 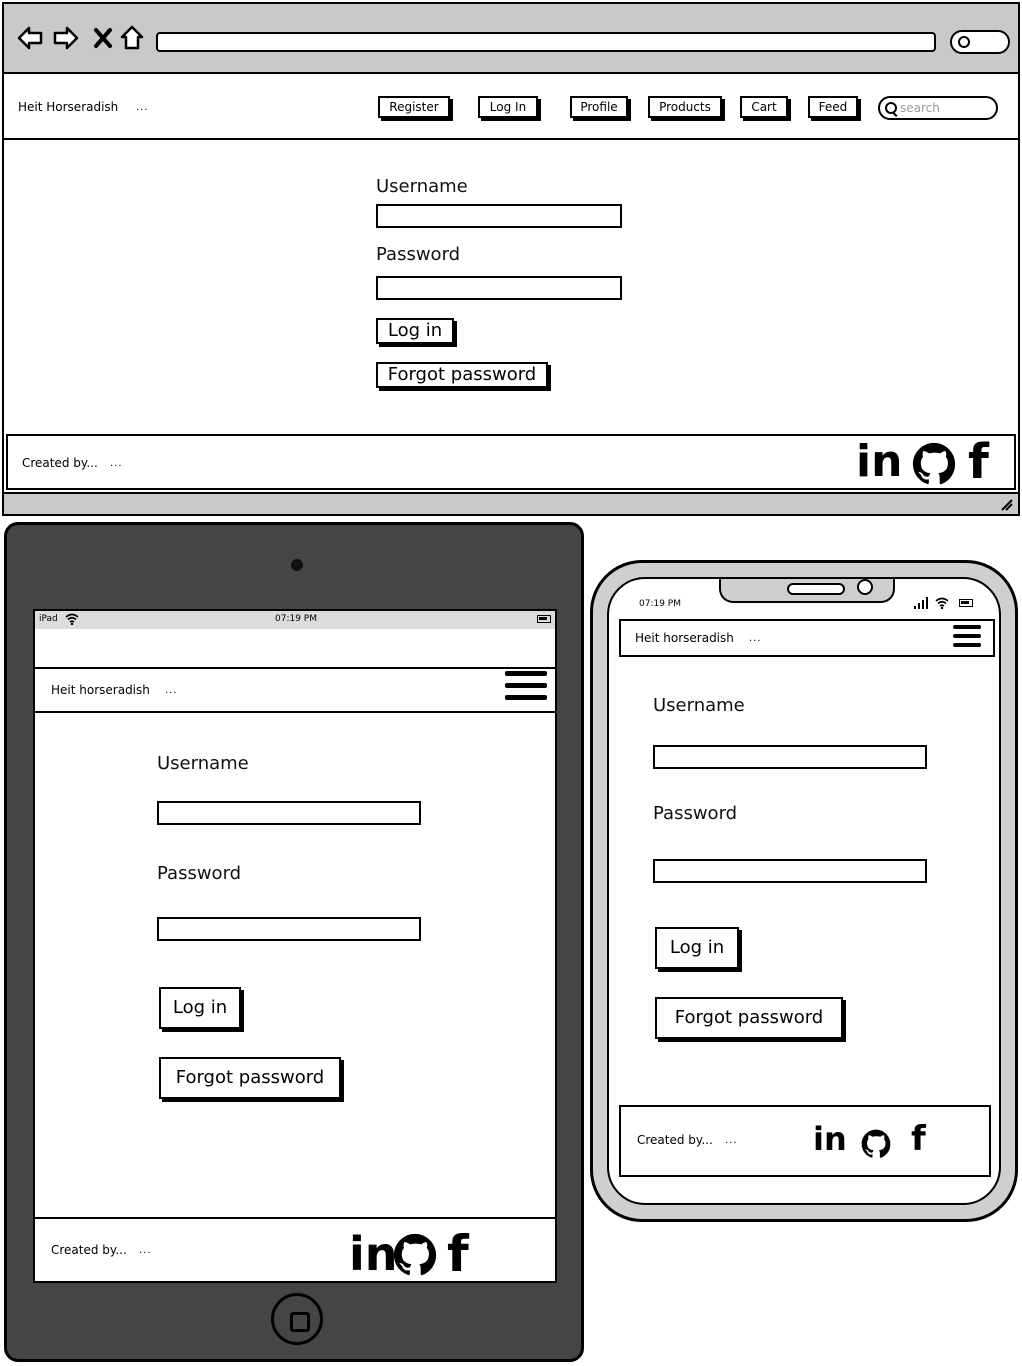 I want to click on back-arrow-icon, so click(x=30, y=38).